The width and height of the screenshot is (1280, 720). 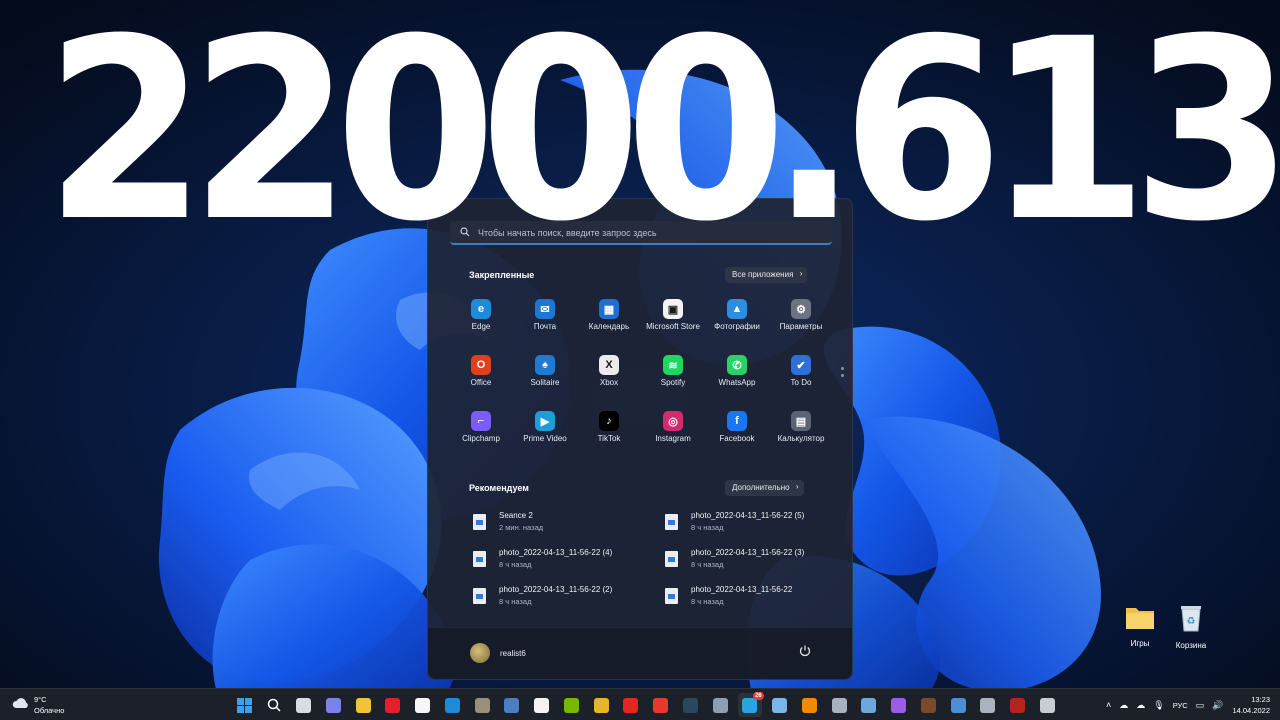 What do you see at coordinates (274, 705) in the screenshot?
I see `taskbar-search-button` at bounding box center [274, 705].